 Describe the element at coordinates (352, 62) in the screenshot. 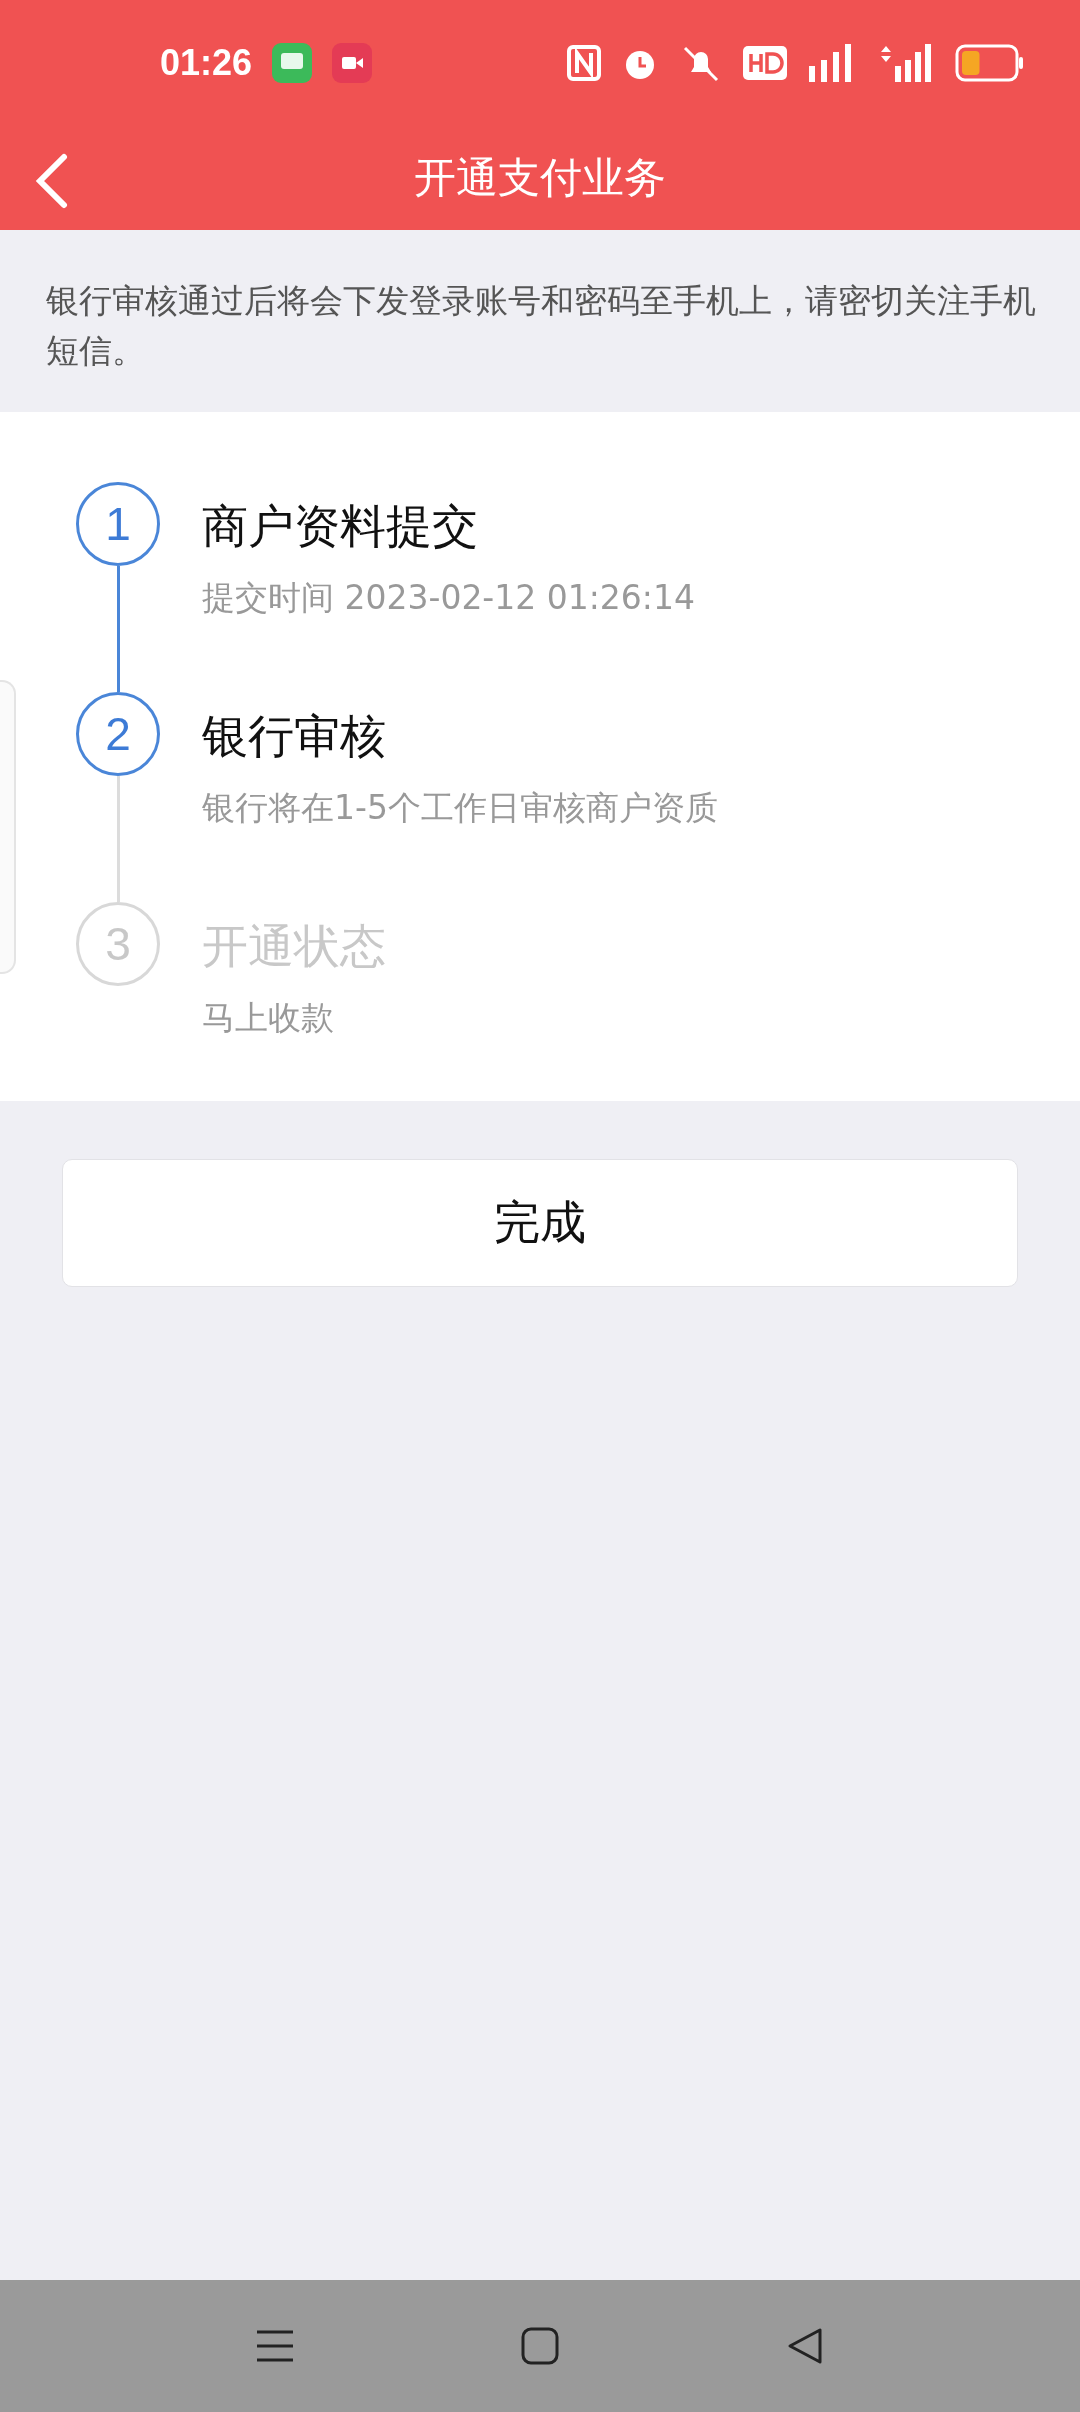

I see `video-app-icon` at that location.